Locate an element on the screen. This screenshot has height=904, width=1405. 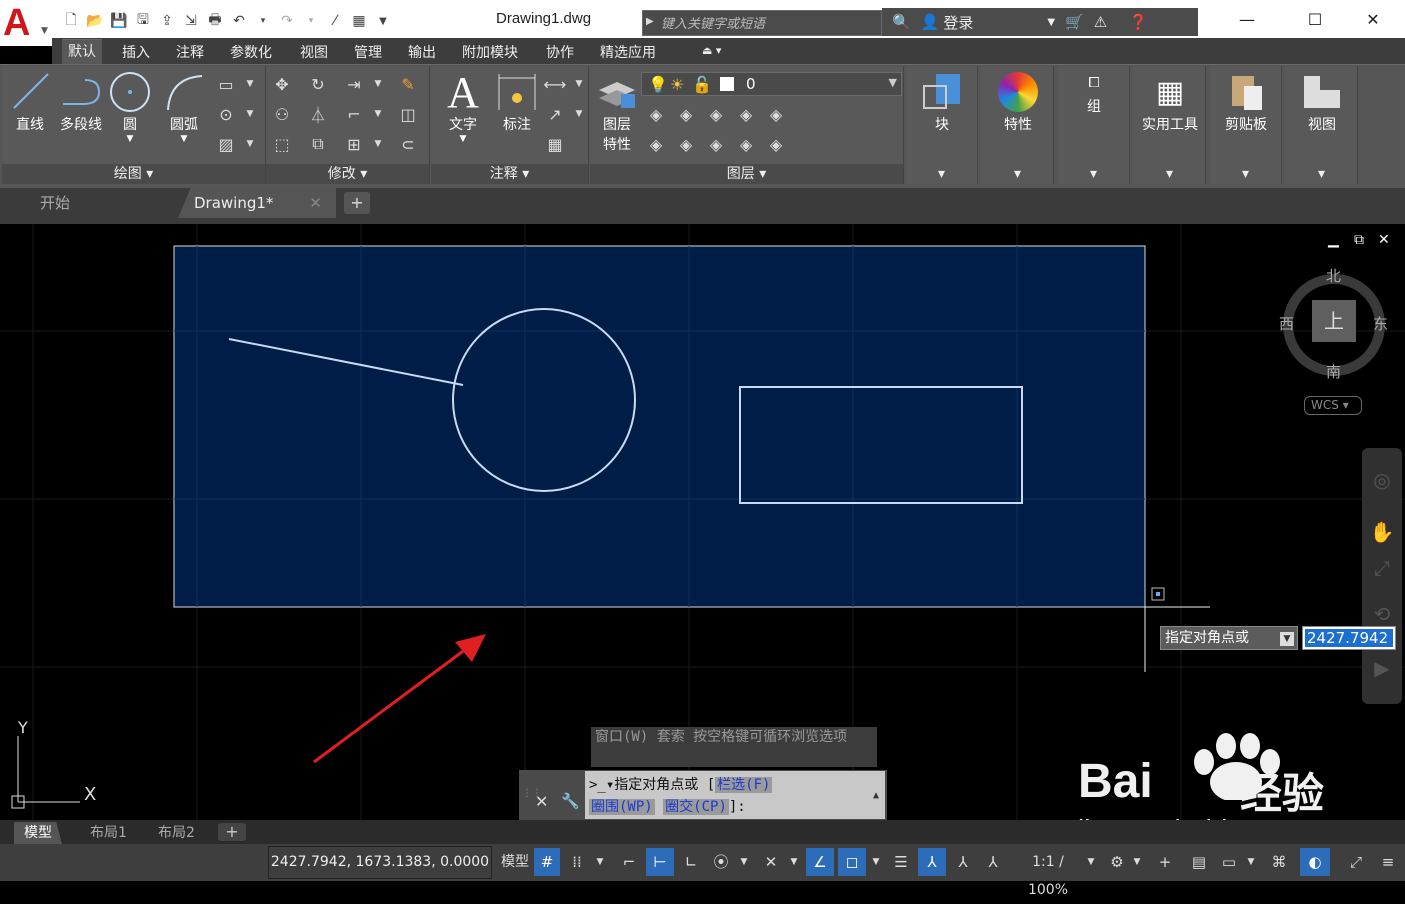
offset-icon: ⊂ is located at coordinates (408, 144).